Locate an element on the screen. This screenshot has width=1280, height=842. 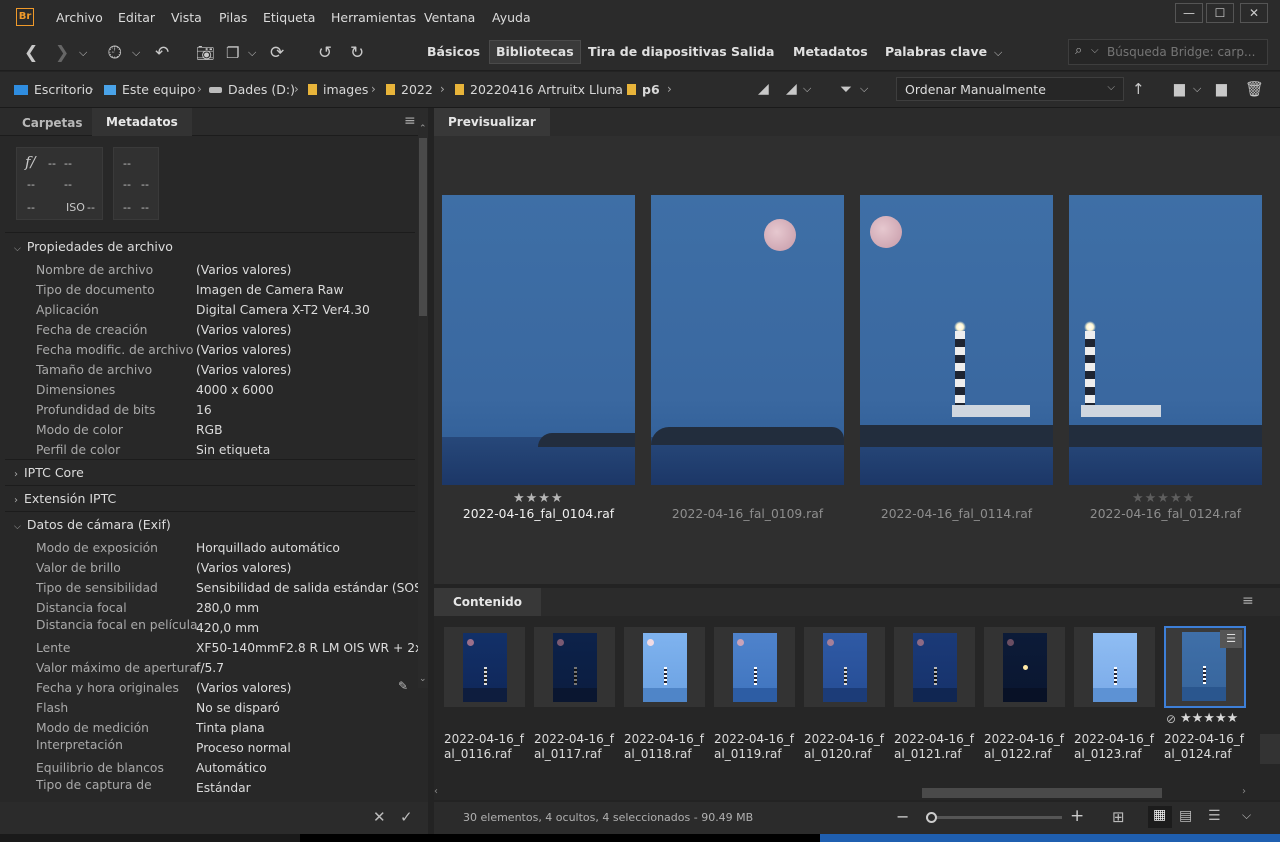
rotate-right-icon: ↻ is located at coordinates (357, 53).